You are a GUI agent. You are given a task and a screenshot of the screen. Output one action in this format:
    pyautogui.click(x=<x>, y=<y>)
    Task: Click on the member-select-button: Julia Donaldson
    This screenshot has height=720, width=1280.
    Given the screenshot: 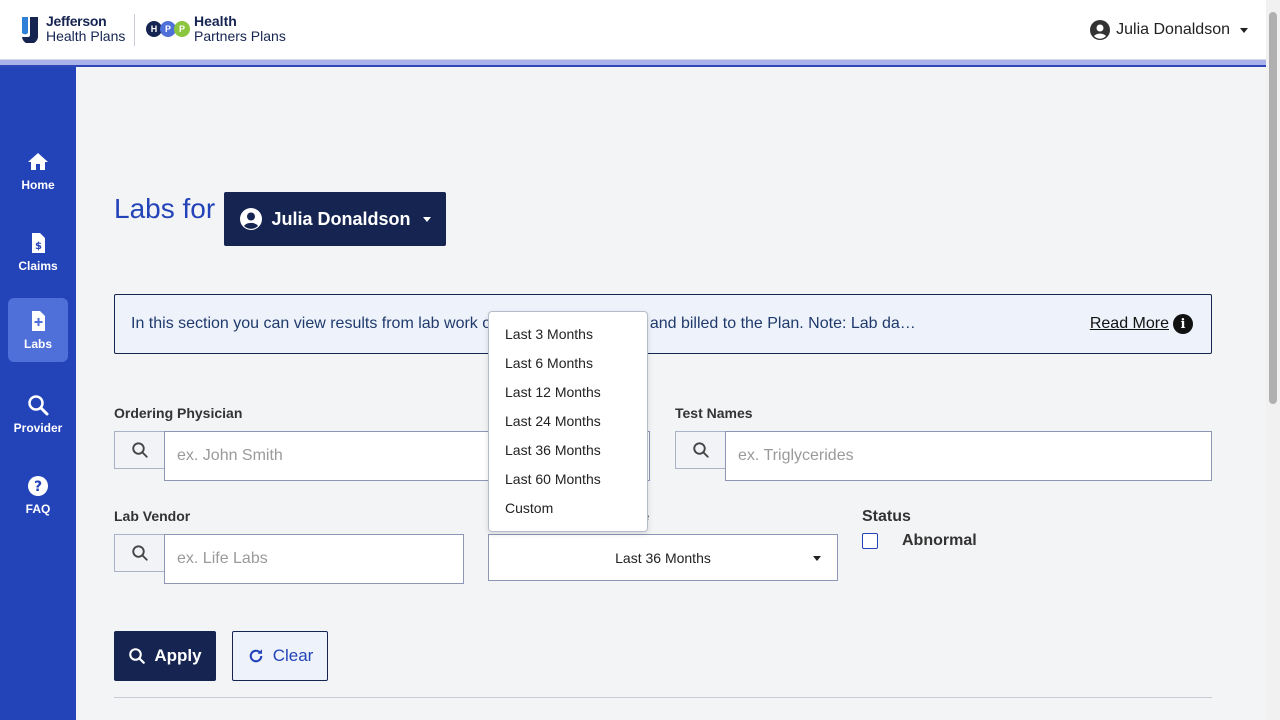 What is the action you would take?
    pyautogui.click(x=335, y=219)
    